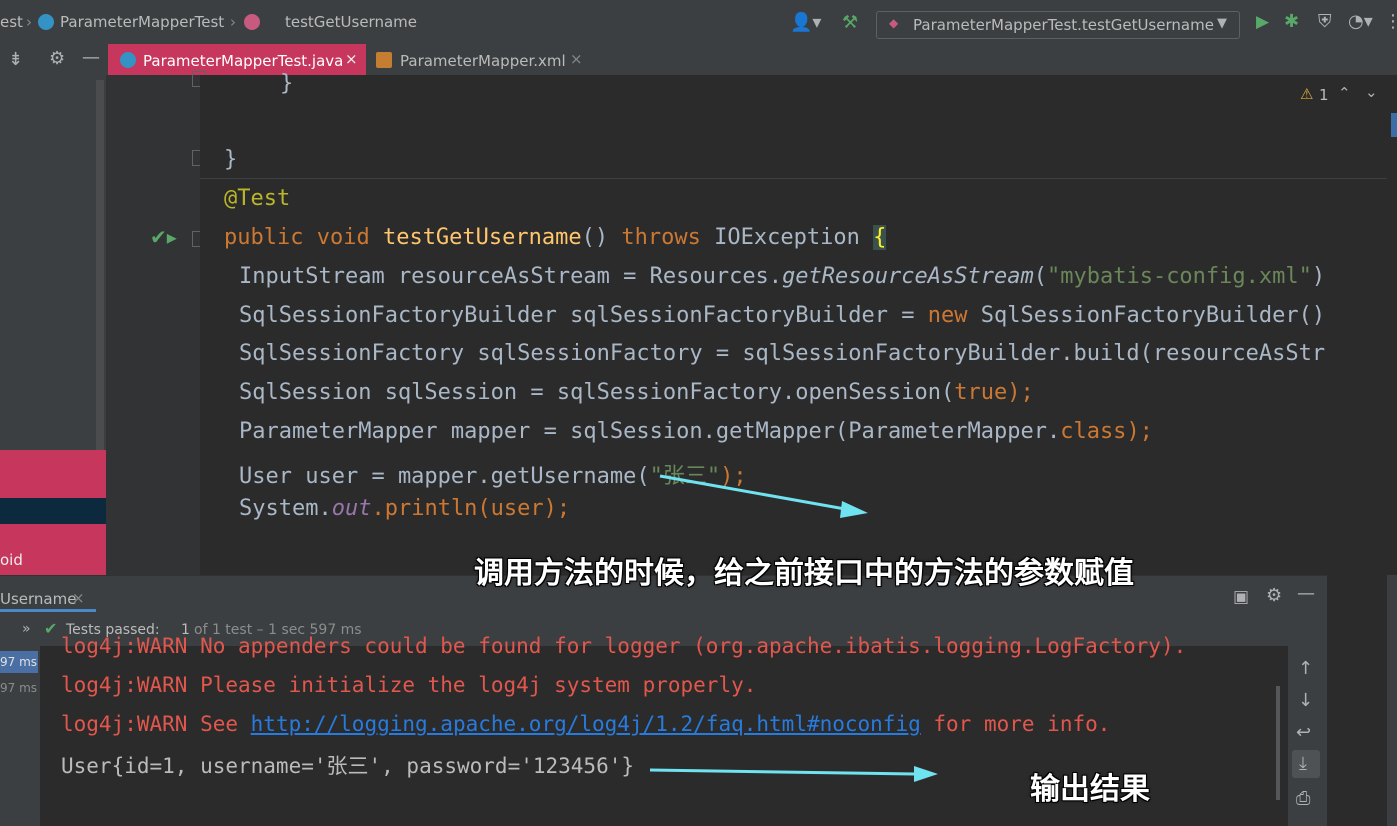 This screenshot has width=1397, height=826. Describe the element at coordinates (1090, 789) in the screenshot. I see `annotation-text: 输出结果` at that location.